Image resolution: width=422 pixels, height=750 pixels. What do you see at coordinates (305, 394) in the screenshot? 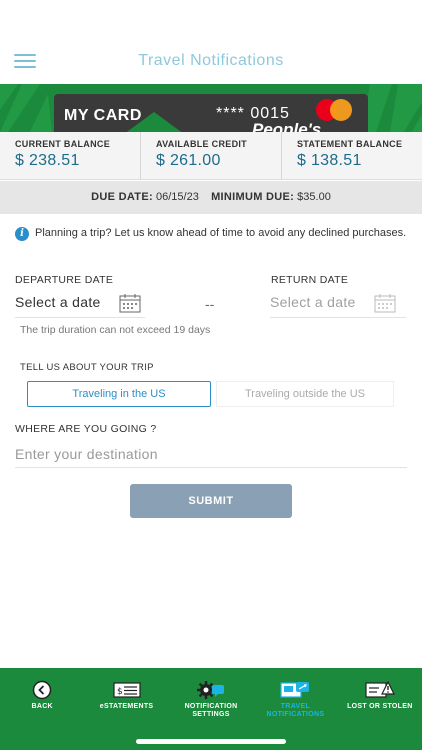
I see `tab-traveling-outside-us: Traveling outside the US` at bounding box center [305, 394].